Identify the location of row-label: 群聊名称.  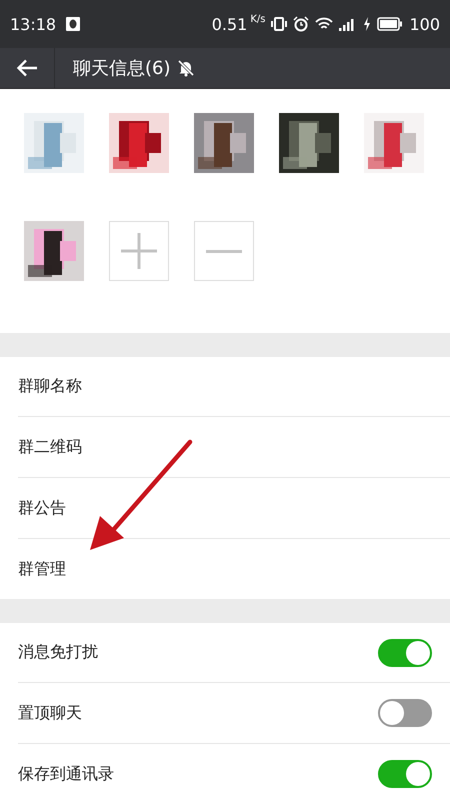
(50, 386).